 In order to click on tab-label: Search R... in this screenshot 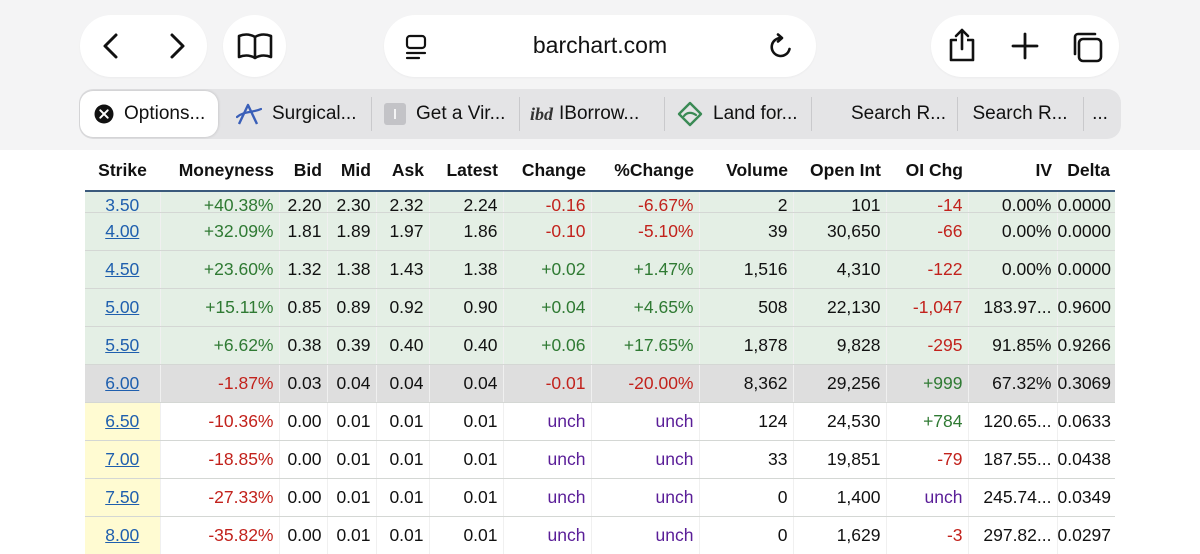, I will do `click(1020, 113)`.